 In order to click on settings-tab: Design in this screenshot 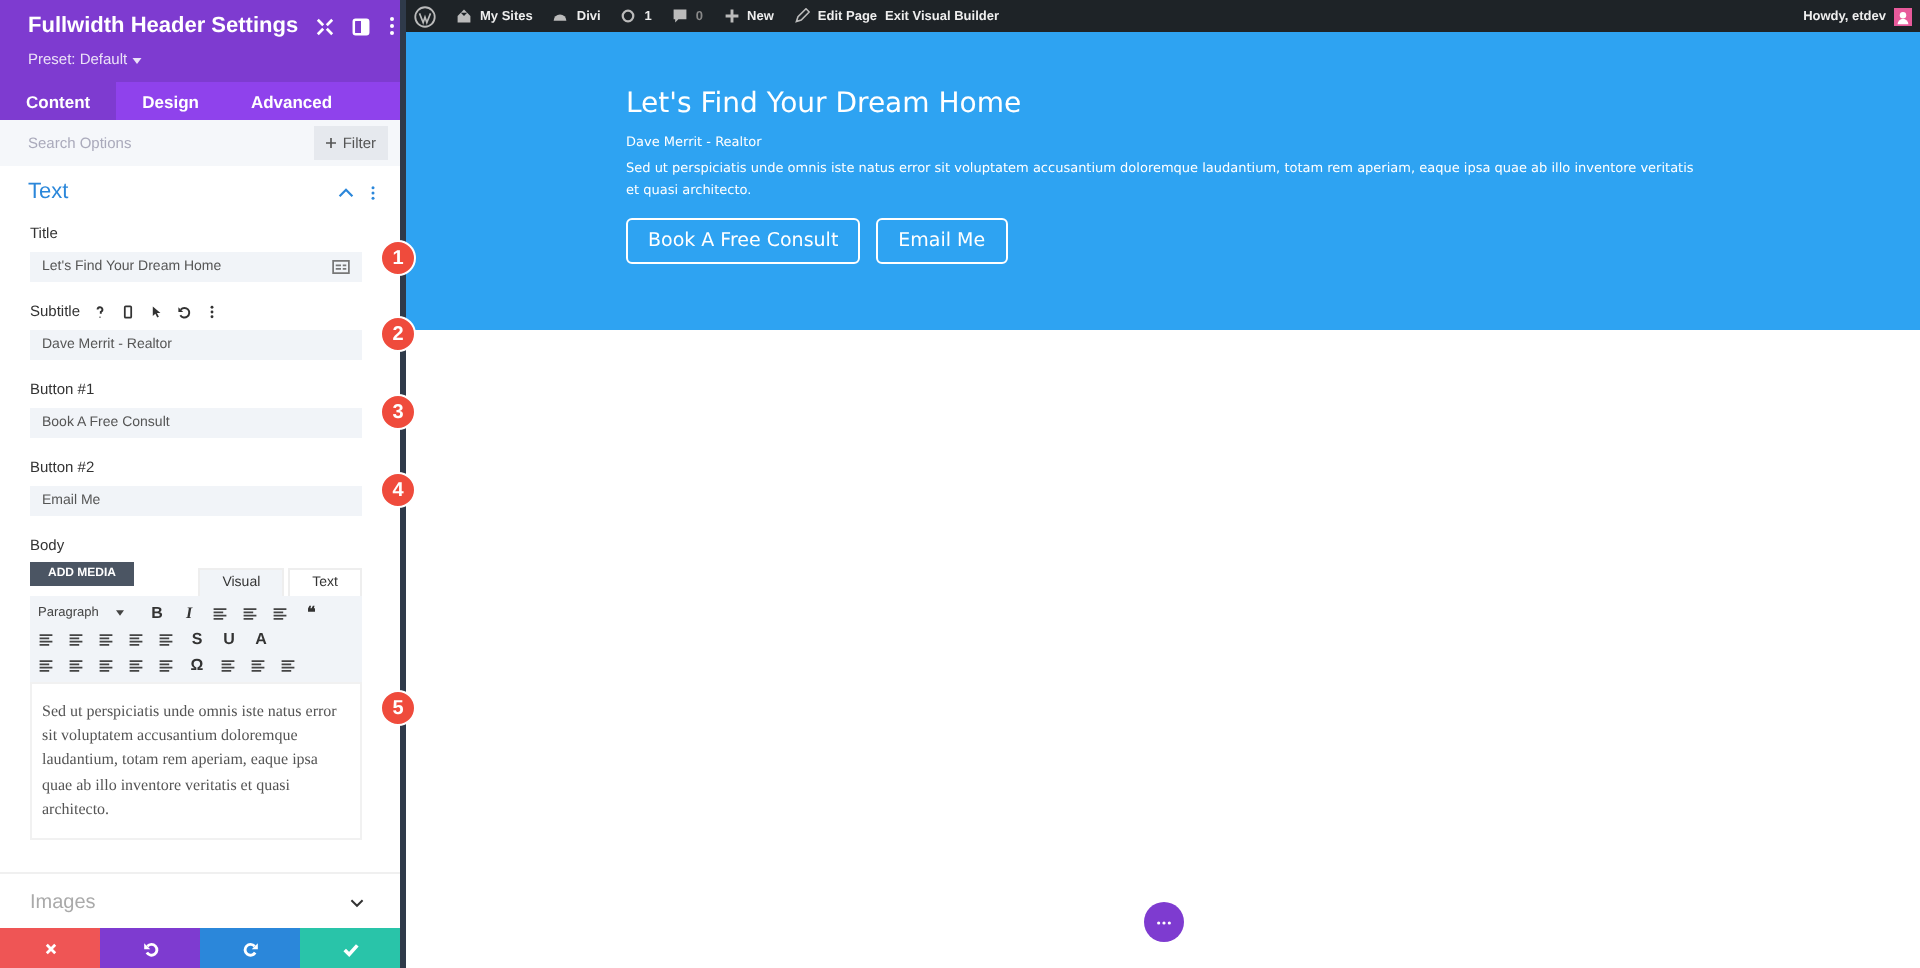, I will do `click(170, 101)`.